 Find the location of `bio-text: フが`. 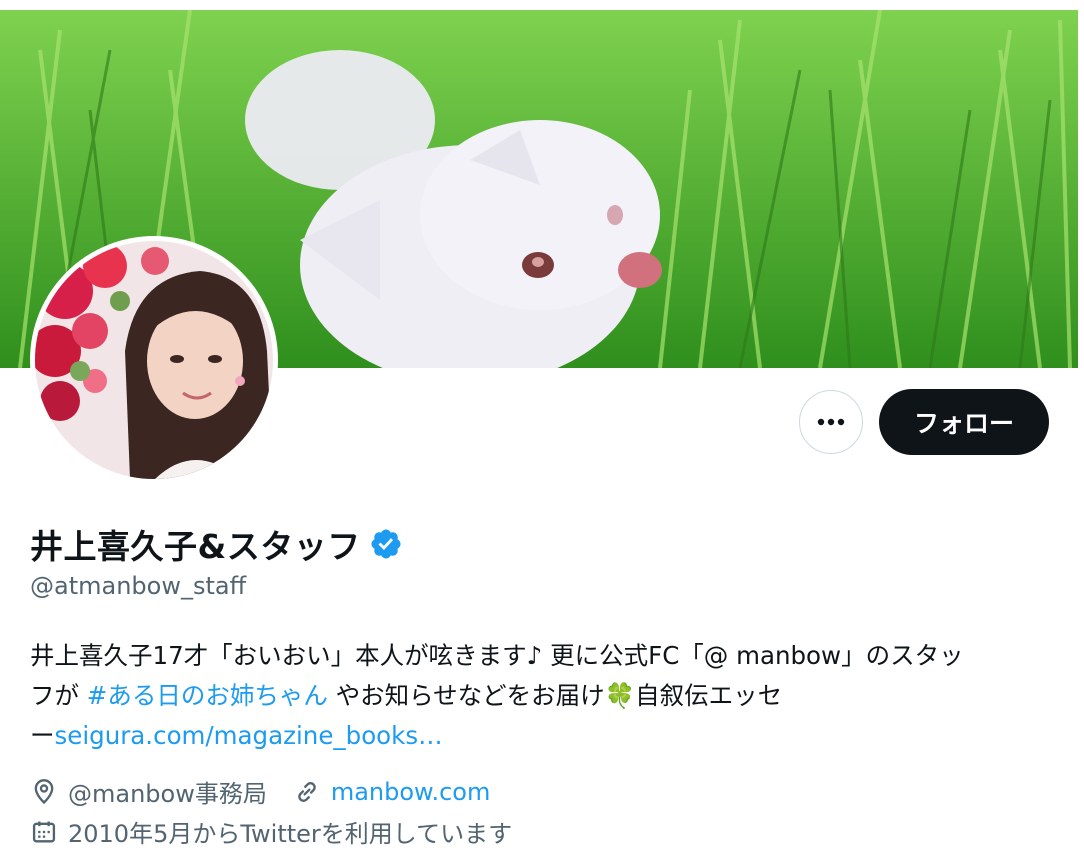

bio-text: フが is located at coordinates (58, 695).